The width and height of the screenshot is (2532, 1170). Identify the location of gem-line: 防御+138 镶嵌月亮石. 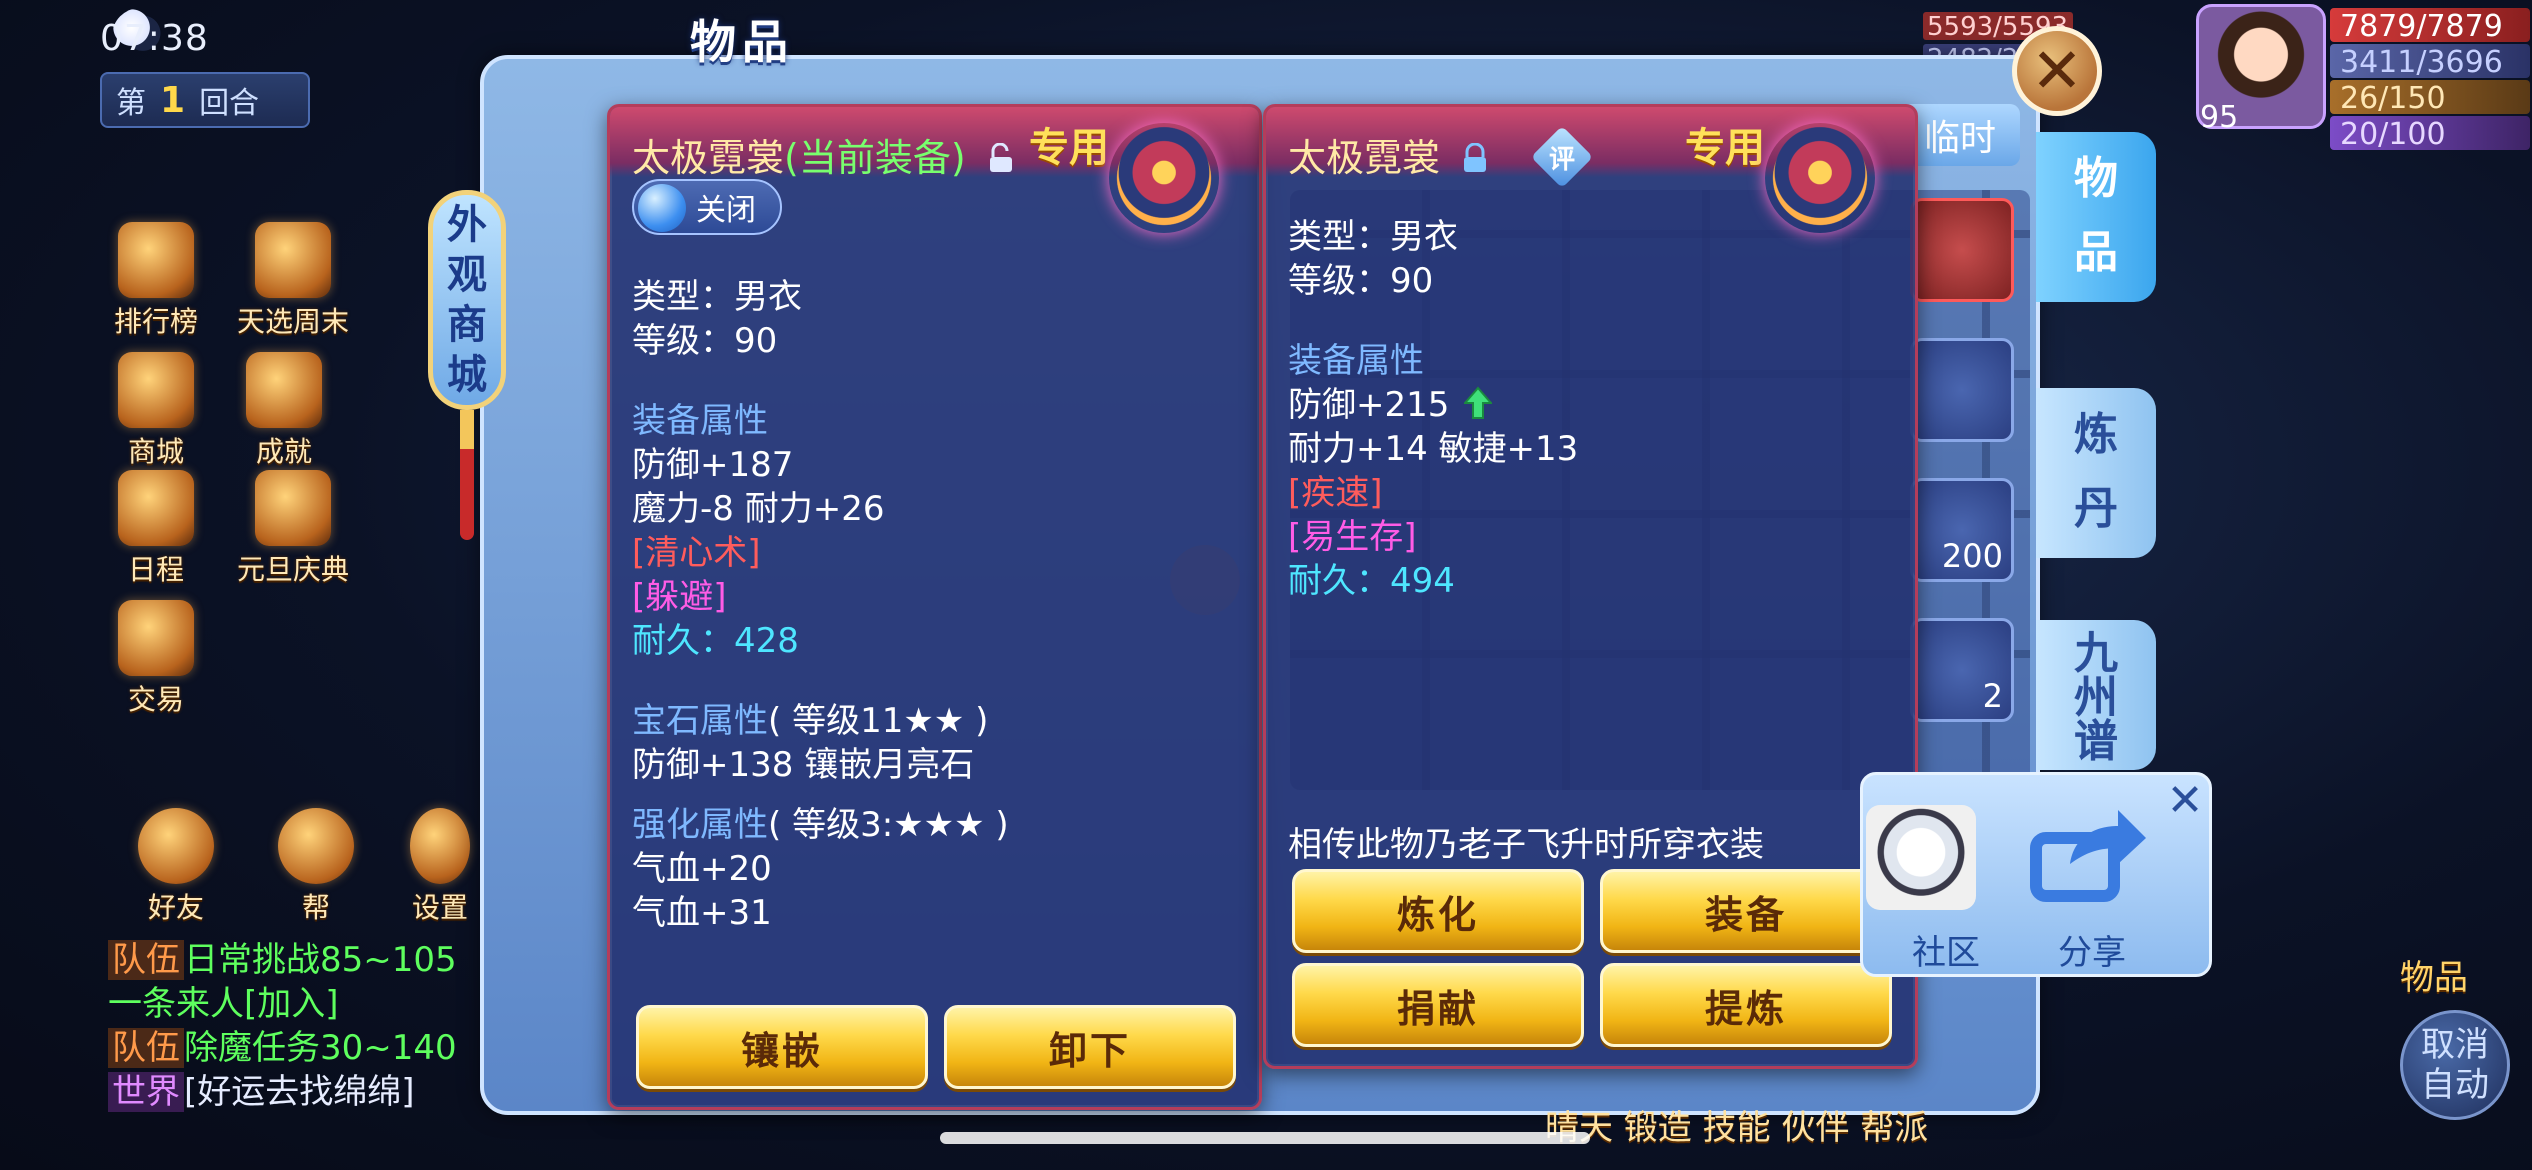
(803, 765).